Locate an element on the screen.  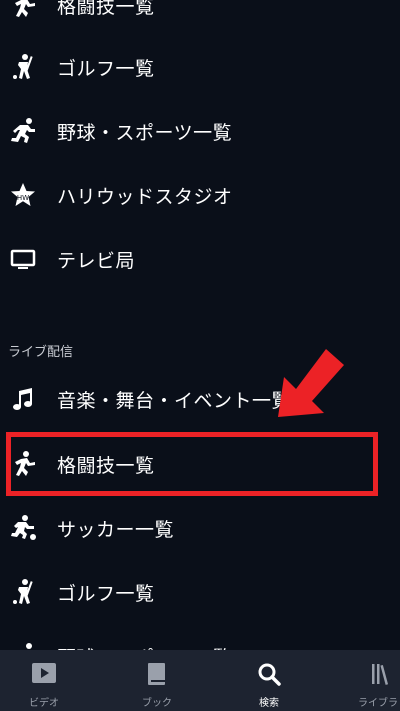
tab-search: 検索 is located at coordinates (269, 680).